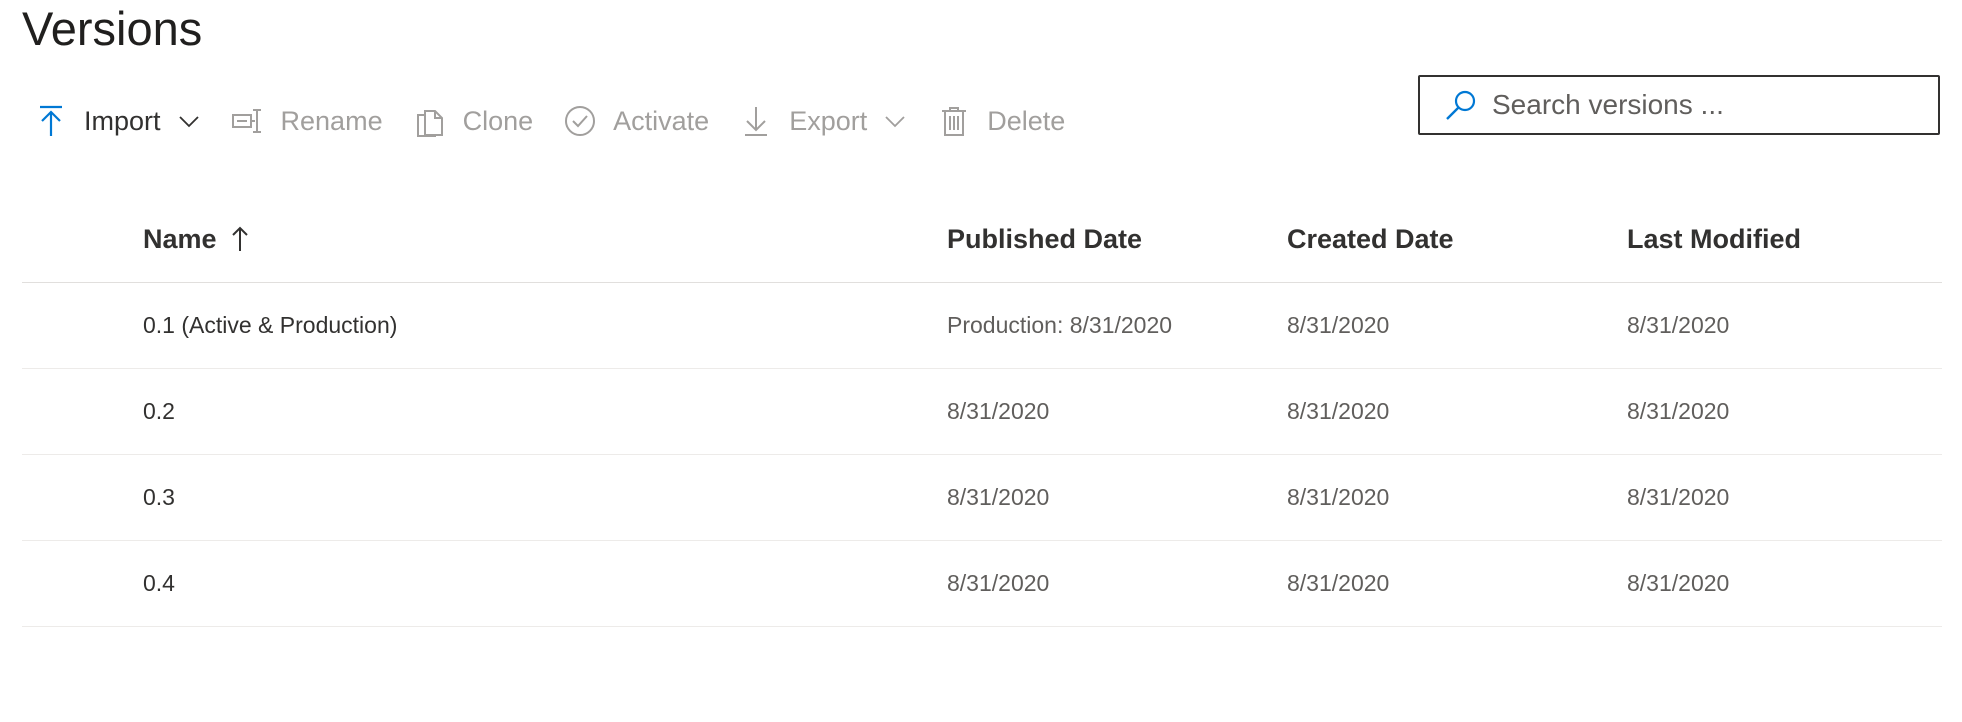 The image size is (1962, 722). I want to click on delete-button: Delete, so click(1001, 121).